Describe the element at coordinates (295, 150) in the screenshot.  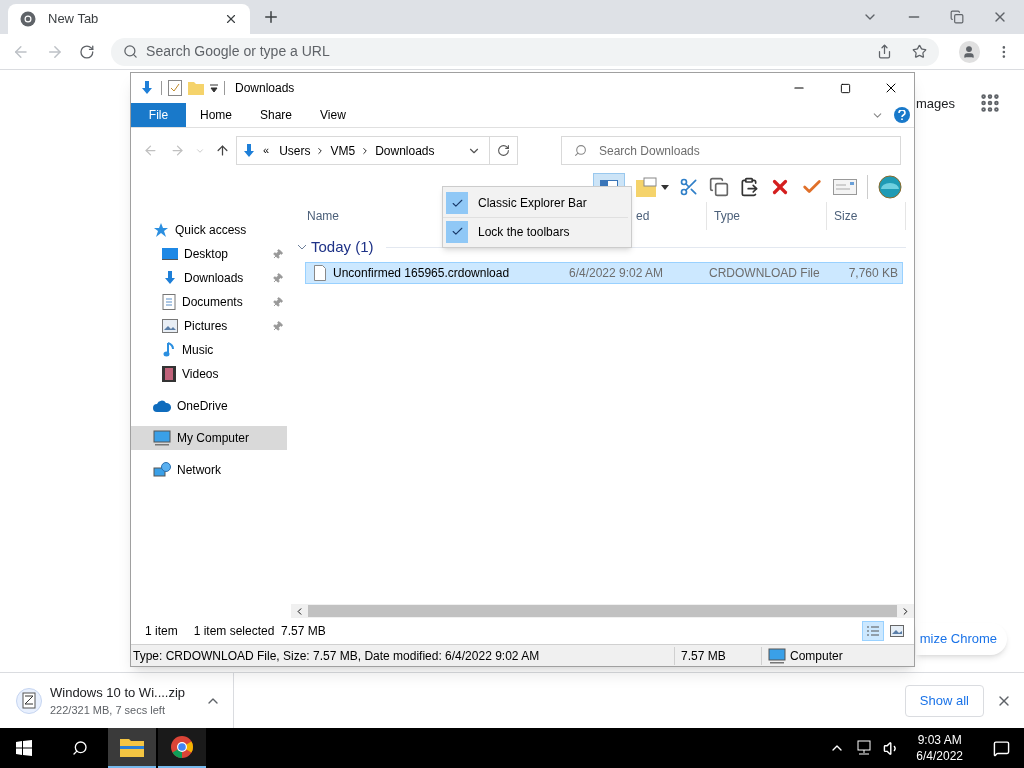
I see `breadcrumb-item: Users` at that location.